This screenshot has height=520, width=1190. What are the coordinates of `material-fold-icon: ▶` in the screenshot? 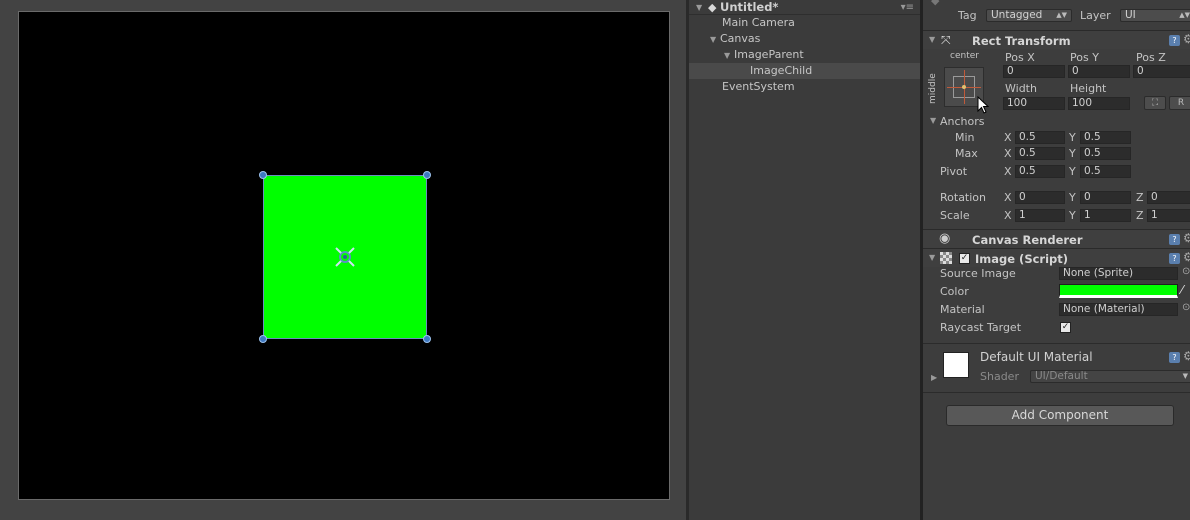 It's located at (934, 377).